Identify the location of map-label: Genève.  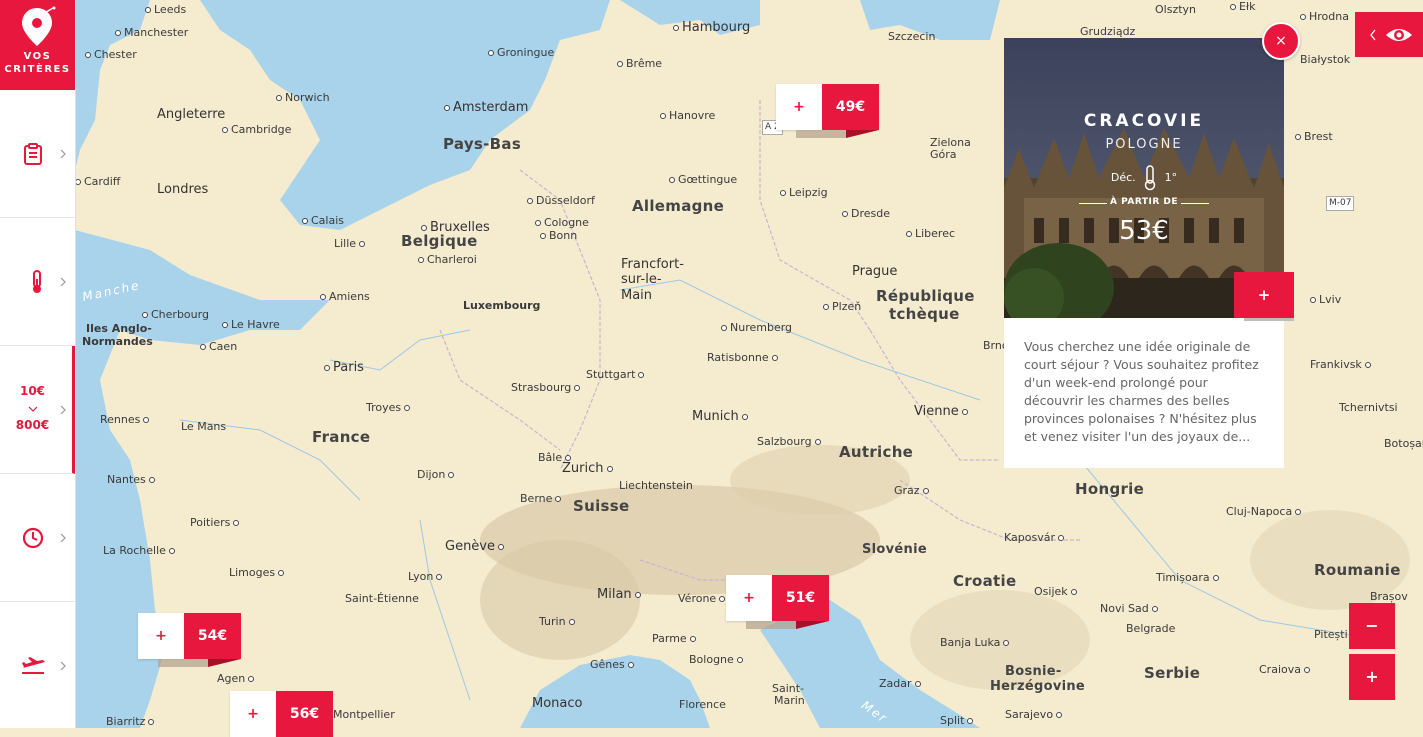
(475, 546).